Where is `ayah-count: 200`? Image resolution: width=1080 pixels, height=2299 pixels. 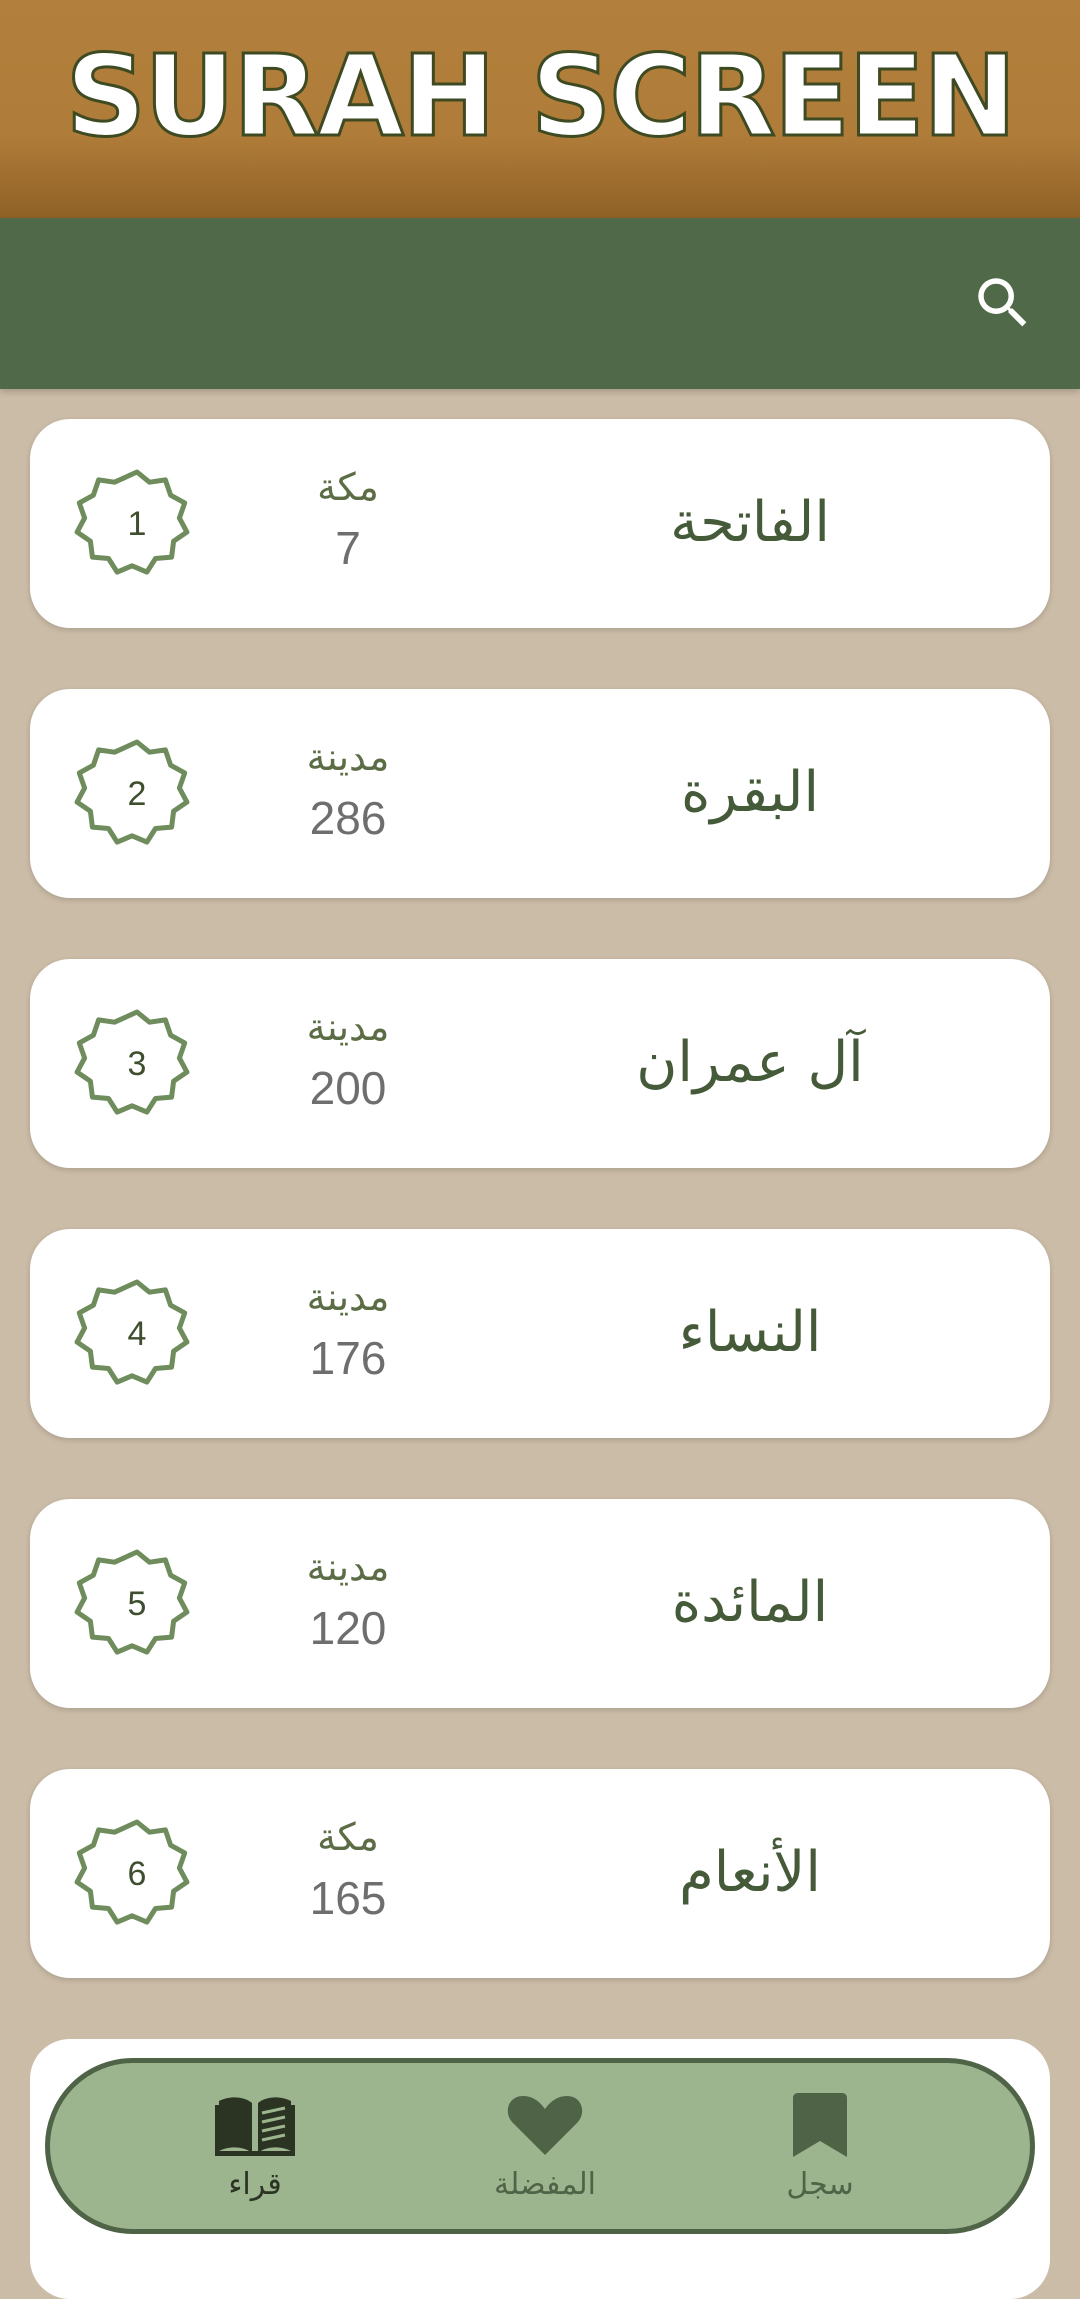
ayah-count: 200 is located at coordinates (348, 1088).